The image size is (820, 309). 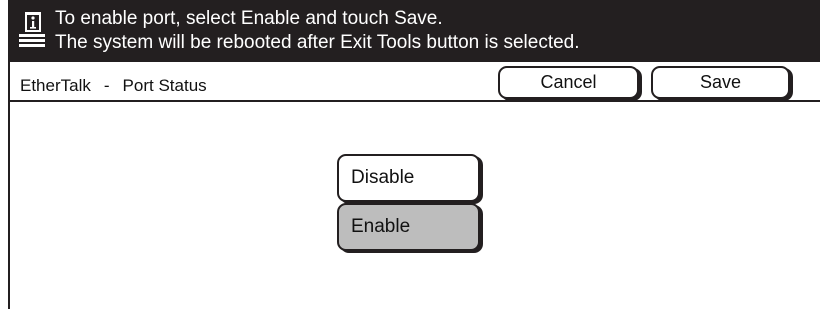 What do you see at coordinates (720, 82) in the screenshot?
I see `save-button: Save` at bounding box center [720, 82].